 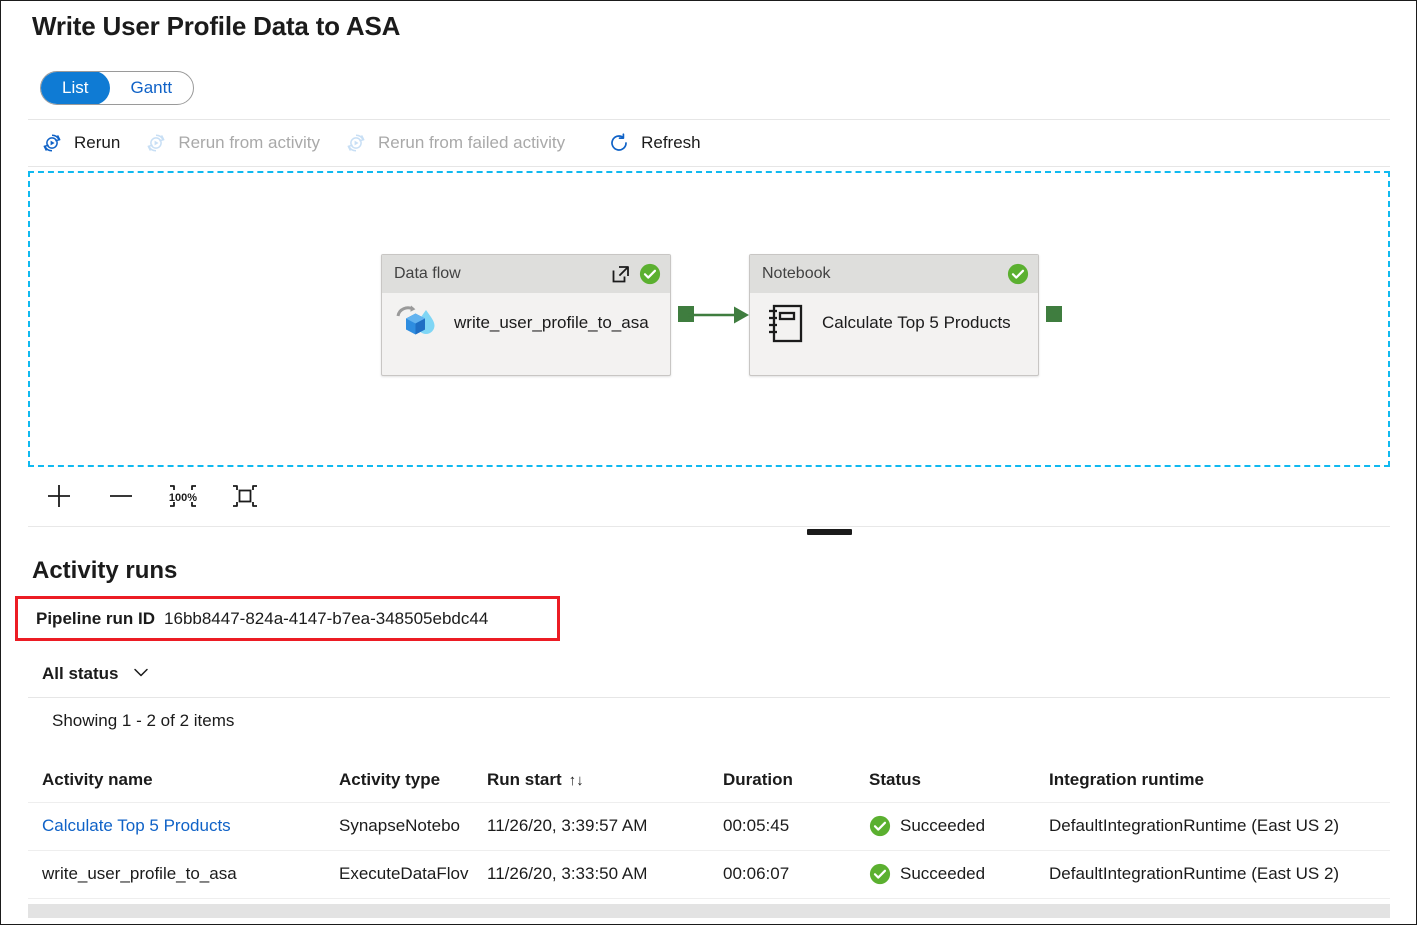 I want to click on run-start-text: 11/26/20, 3:39:57 AM, so click(x=567, y=825).